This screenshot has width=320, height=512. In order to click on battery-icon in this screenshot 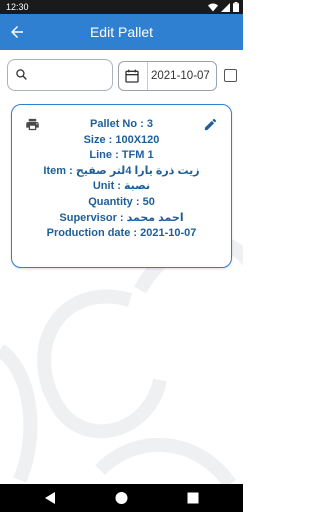, I will do `click(236, 7)`.